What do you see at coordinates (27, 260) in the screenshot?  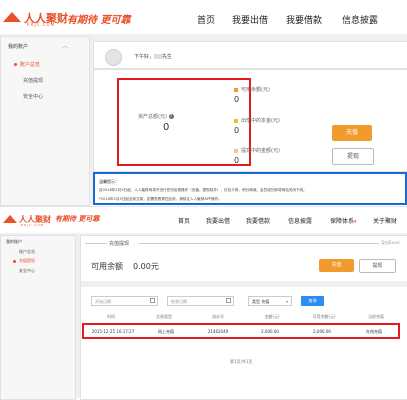 I see `sidebar-item-label: 充值提现` at bounding box center [27, 260].